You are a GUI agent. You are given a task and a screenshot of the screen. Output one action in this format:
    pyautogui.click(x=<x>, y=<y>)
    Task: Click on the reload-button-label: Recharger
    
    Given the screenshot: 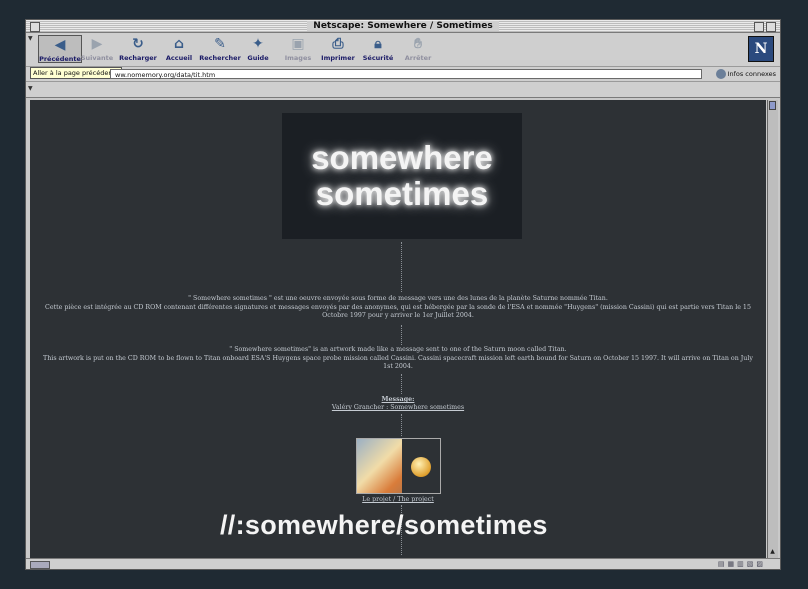 What is the action you would take?
    pyautogui.click(x=138, y=58)
    